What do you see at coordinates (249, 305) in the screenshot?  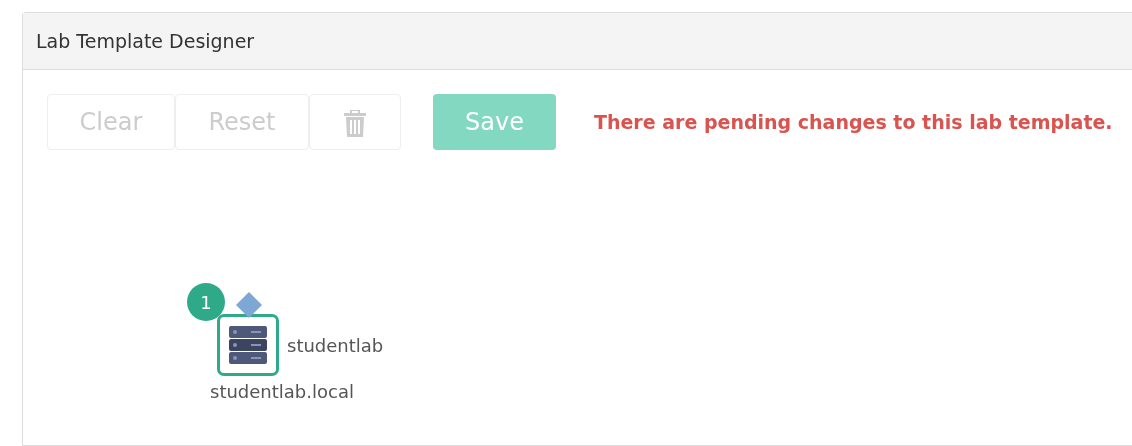 I see `connector-handle` at bounding box center [249, 305].